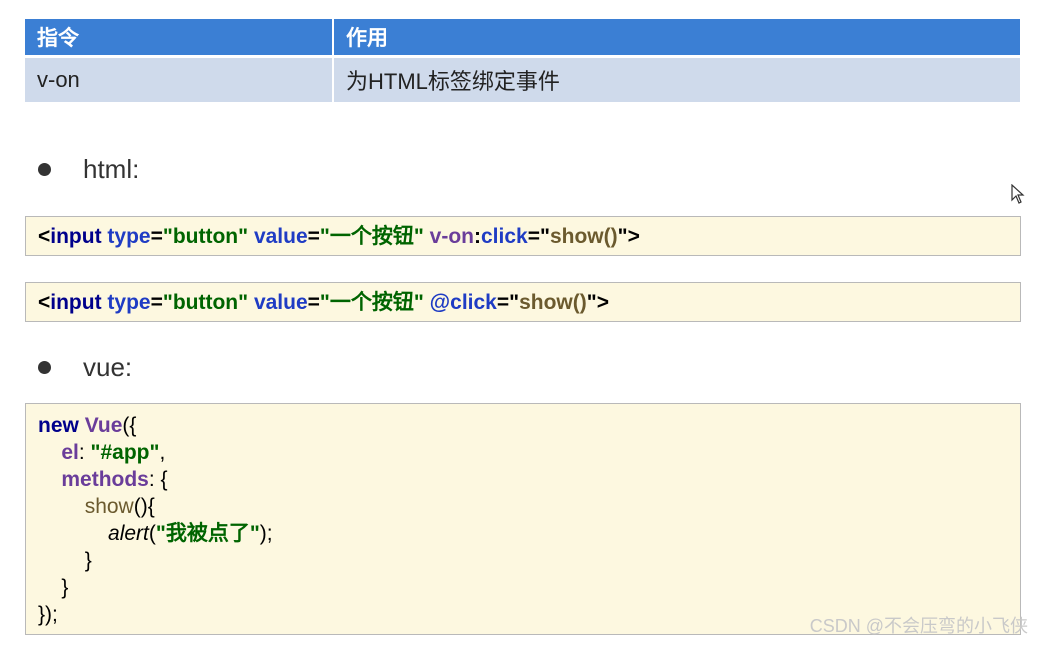 Image resolution: width=1042 pixels, height=646 pixels. I want to click on mouse-cursor-icon, so click(1018, 196).